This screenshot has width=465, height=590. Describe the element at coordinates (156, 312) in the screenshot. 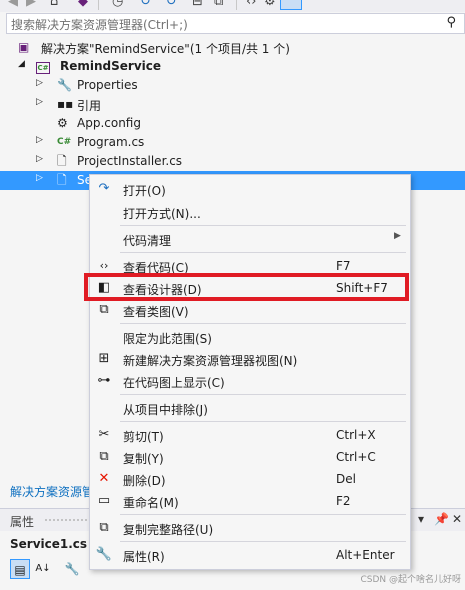

I see `menu-item-label: 查看类图(V)` at that location.